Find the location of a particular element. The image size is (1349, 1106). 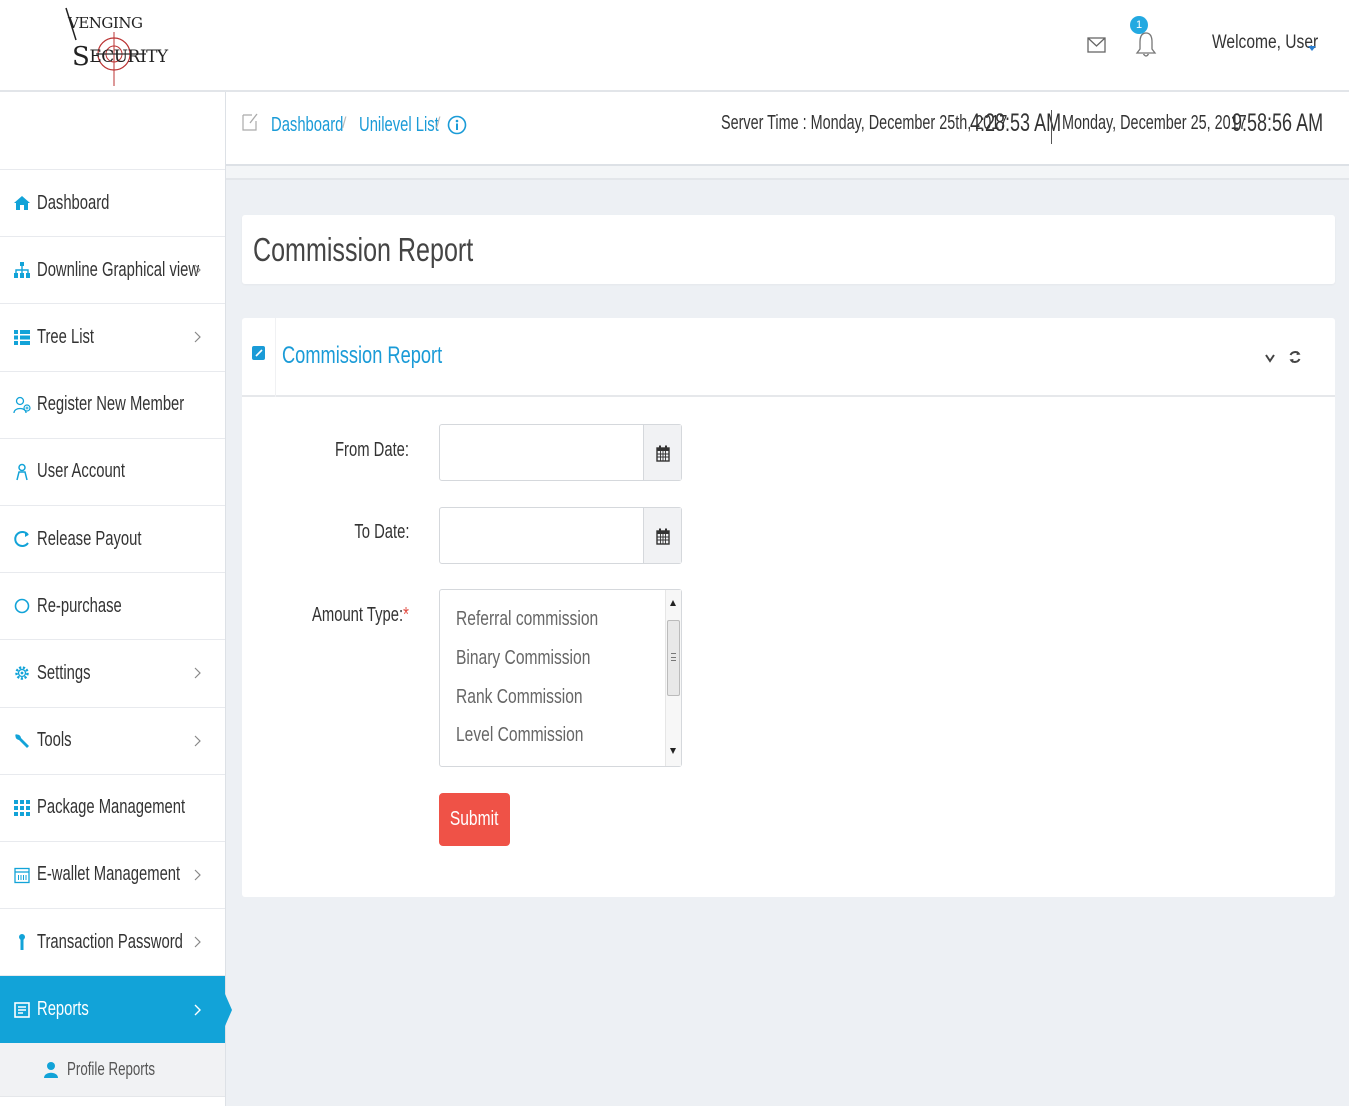

scroll-down-arrow-icon is located at coordinates (673, 751).